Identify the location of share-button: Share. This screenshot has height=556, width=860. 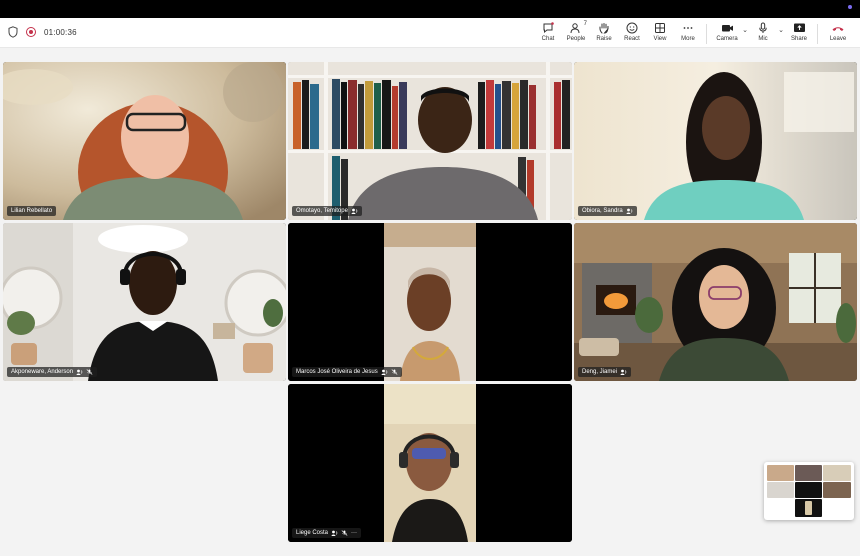
(799, 34).